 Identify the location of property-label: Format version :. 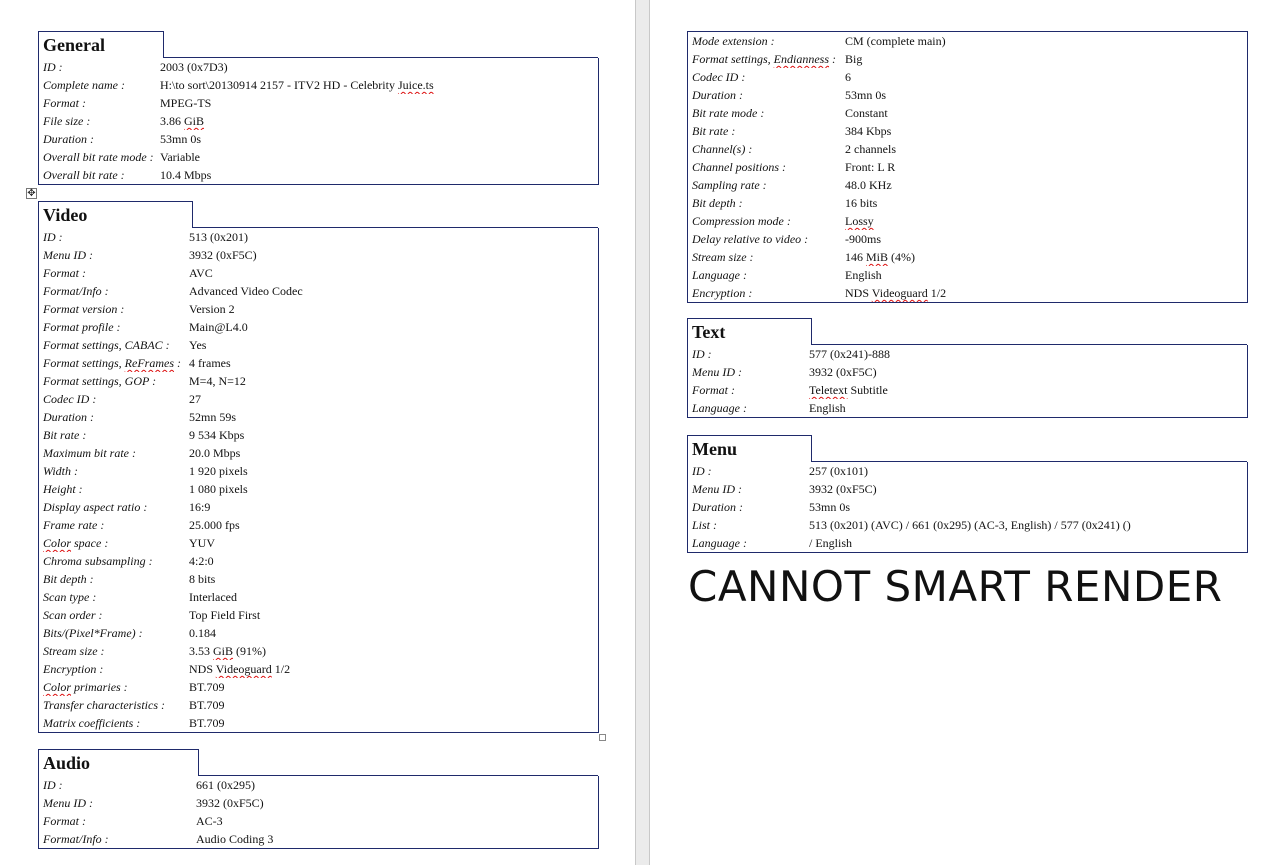
(84, 309).